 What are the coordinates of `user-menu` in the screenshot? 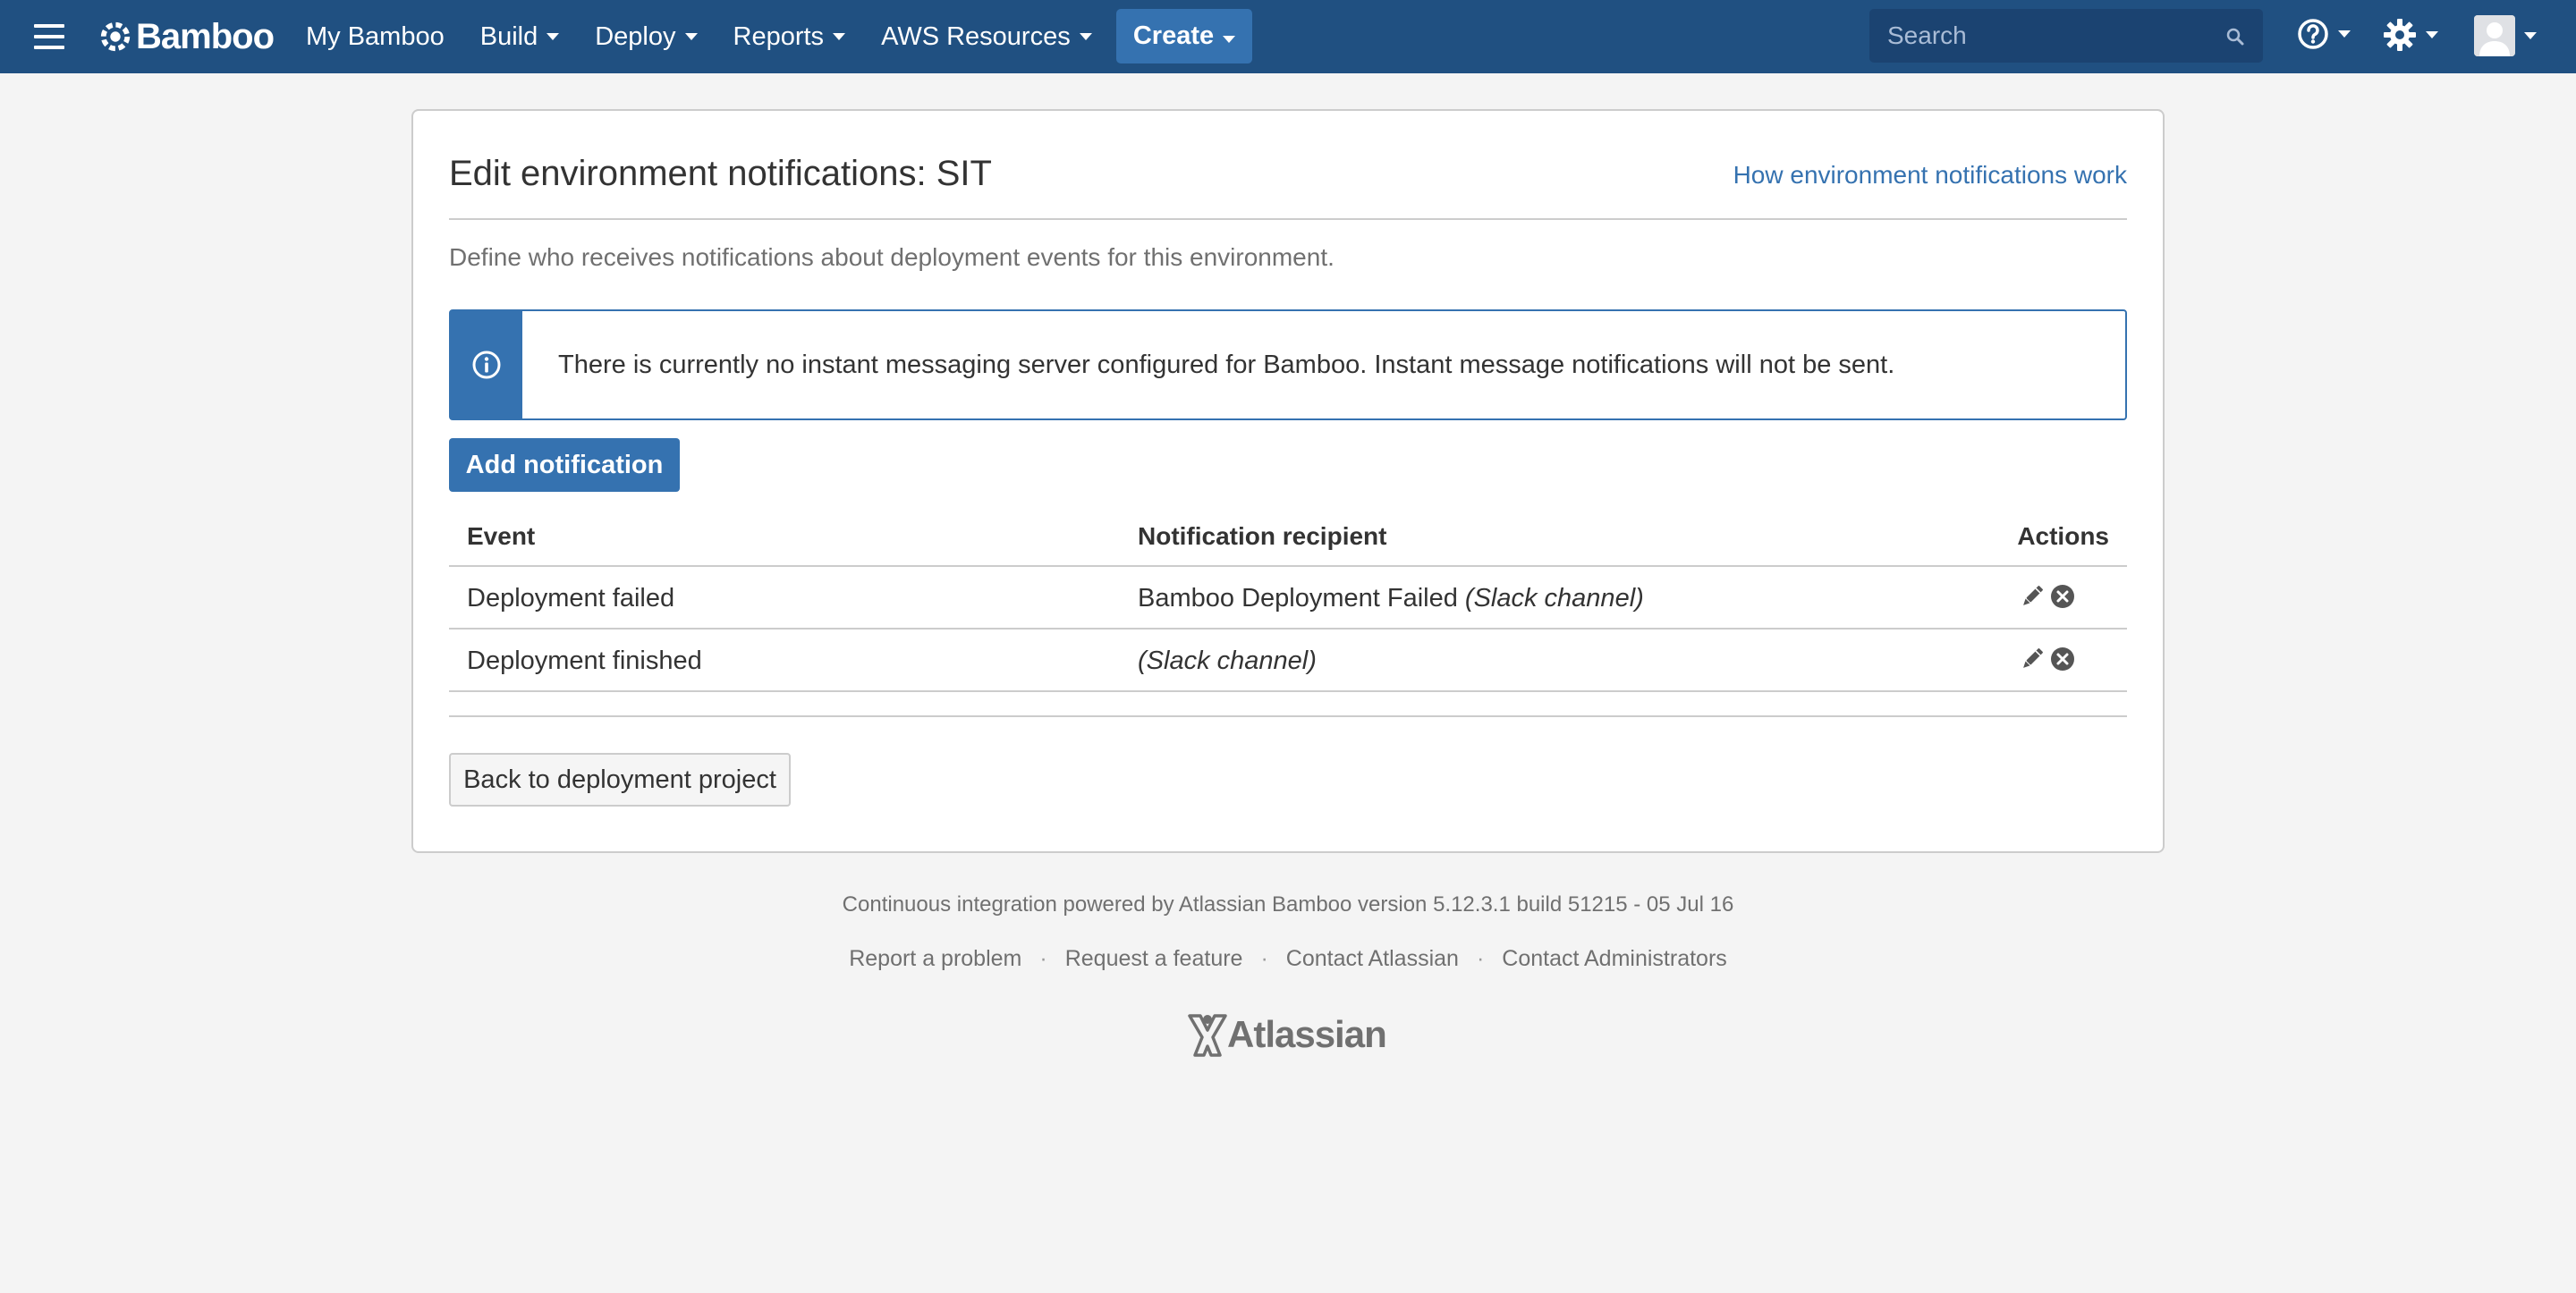 It's located at (2505, 36).